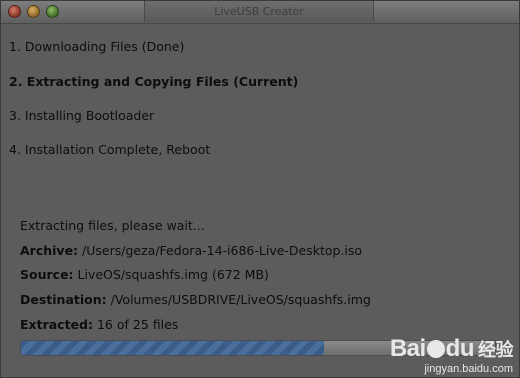  I want to click on baidu-logo: Bai du 经验, so click(451, 349).